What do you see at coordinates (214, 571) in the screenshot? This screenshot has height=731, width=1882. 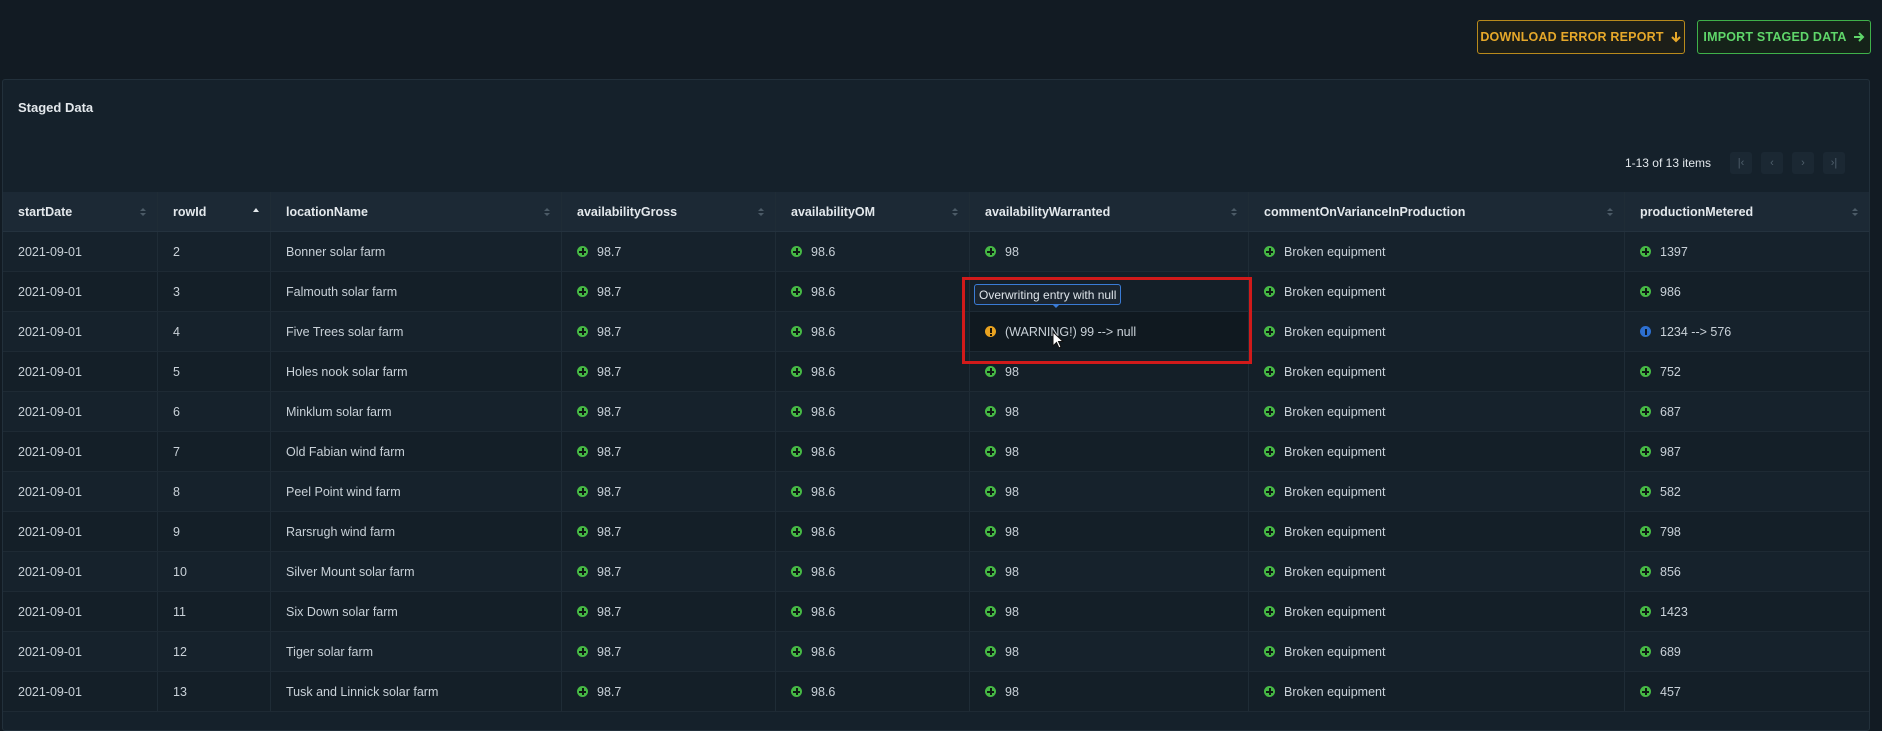 I see `cell-rowid: 10` at bounding box center [214, 571].